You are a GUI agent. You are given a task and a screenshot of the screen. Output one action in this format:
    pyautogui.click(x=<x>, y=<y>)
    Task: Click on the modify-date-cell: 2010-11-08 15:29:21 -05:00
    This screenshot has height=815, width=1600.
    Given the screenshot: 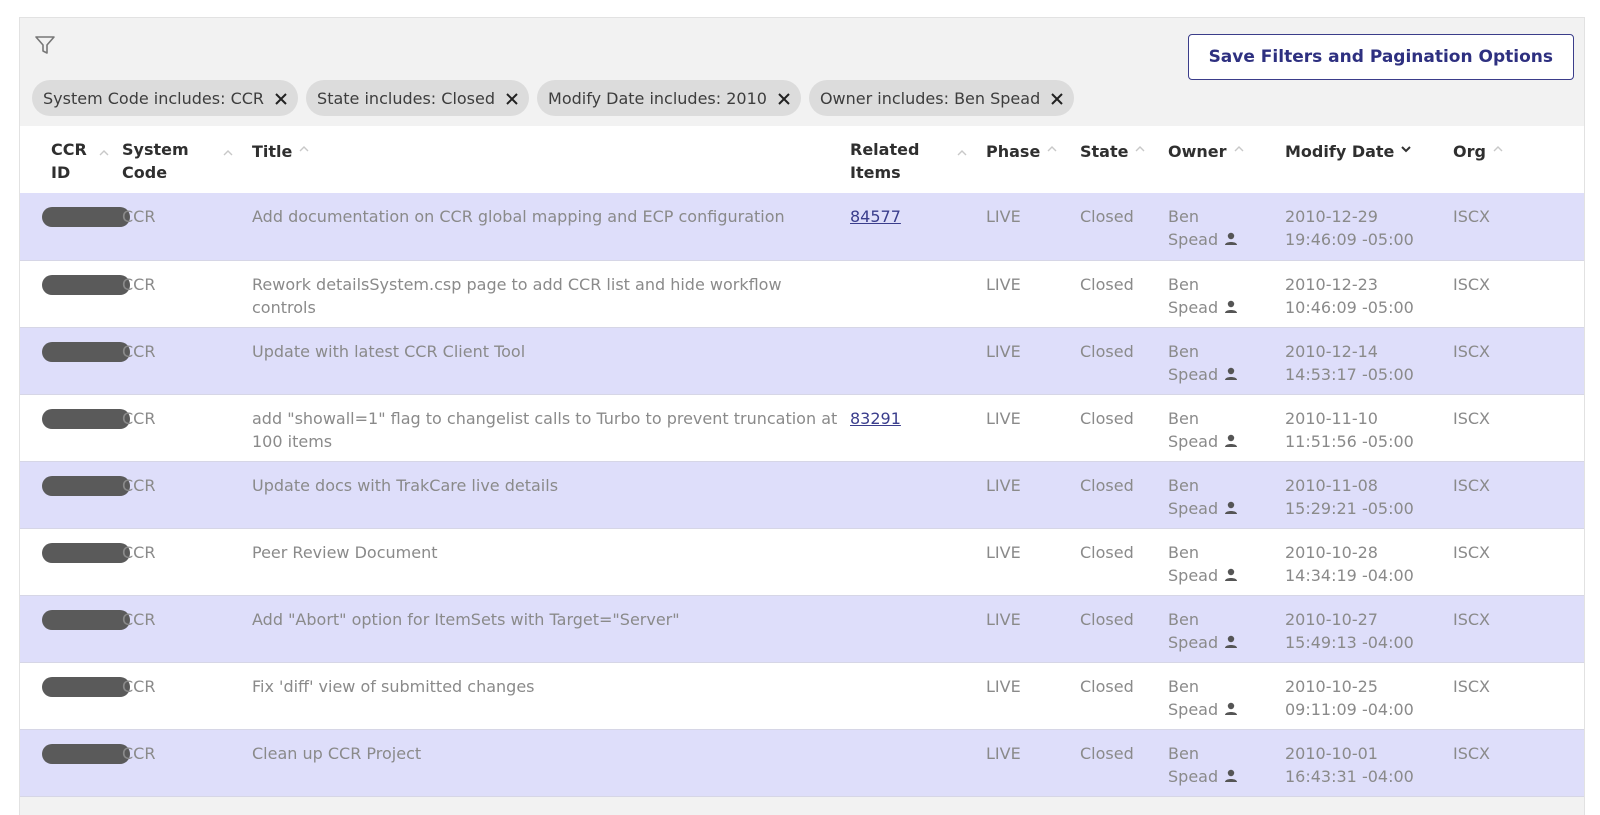 What is the action you would take?
    pyautogui.click(x=1363, y=494)
    